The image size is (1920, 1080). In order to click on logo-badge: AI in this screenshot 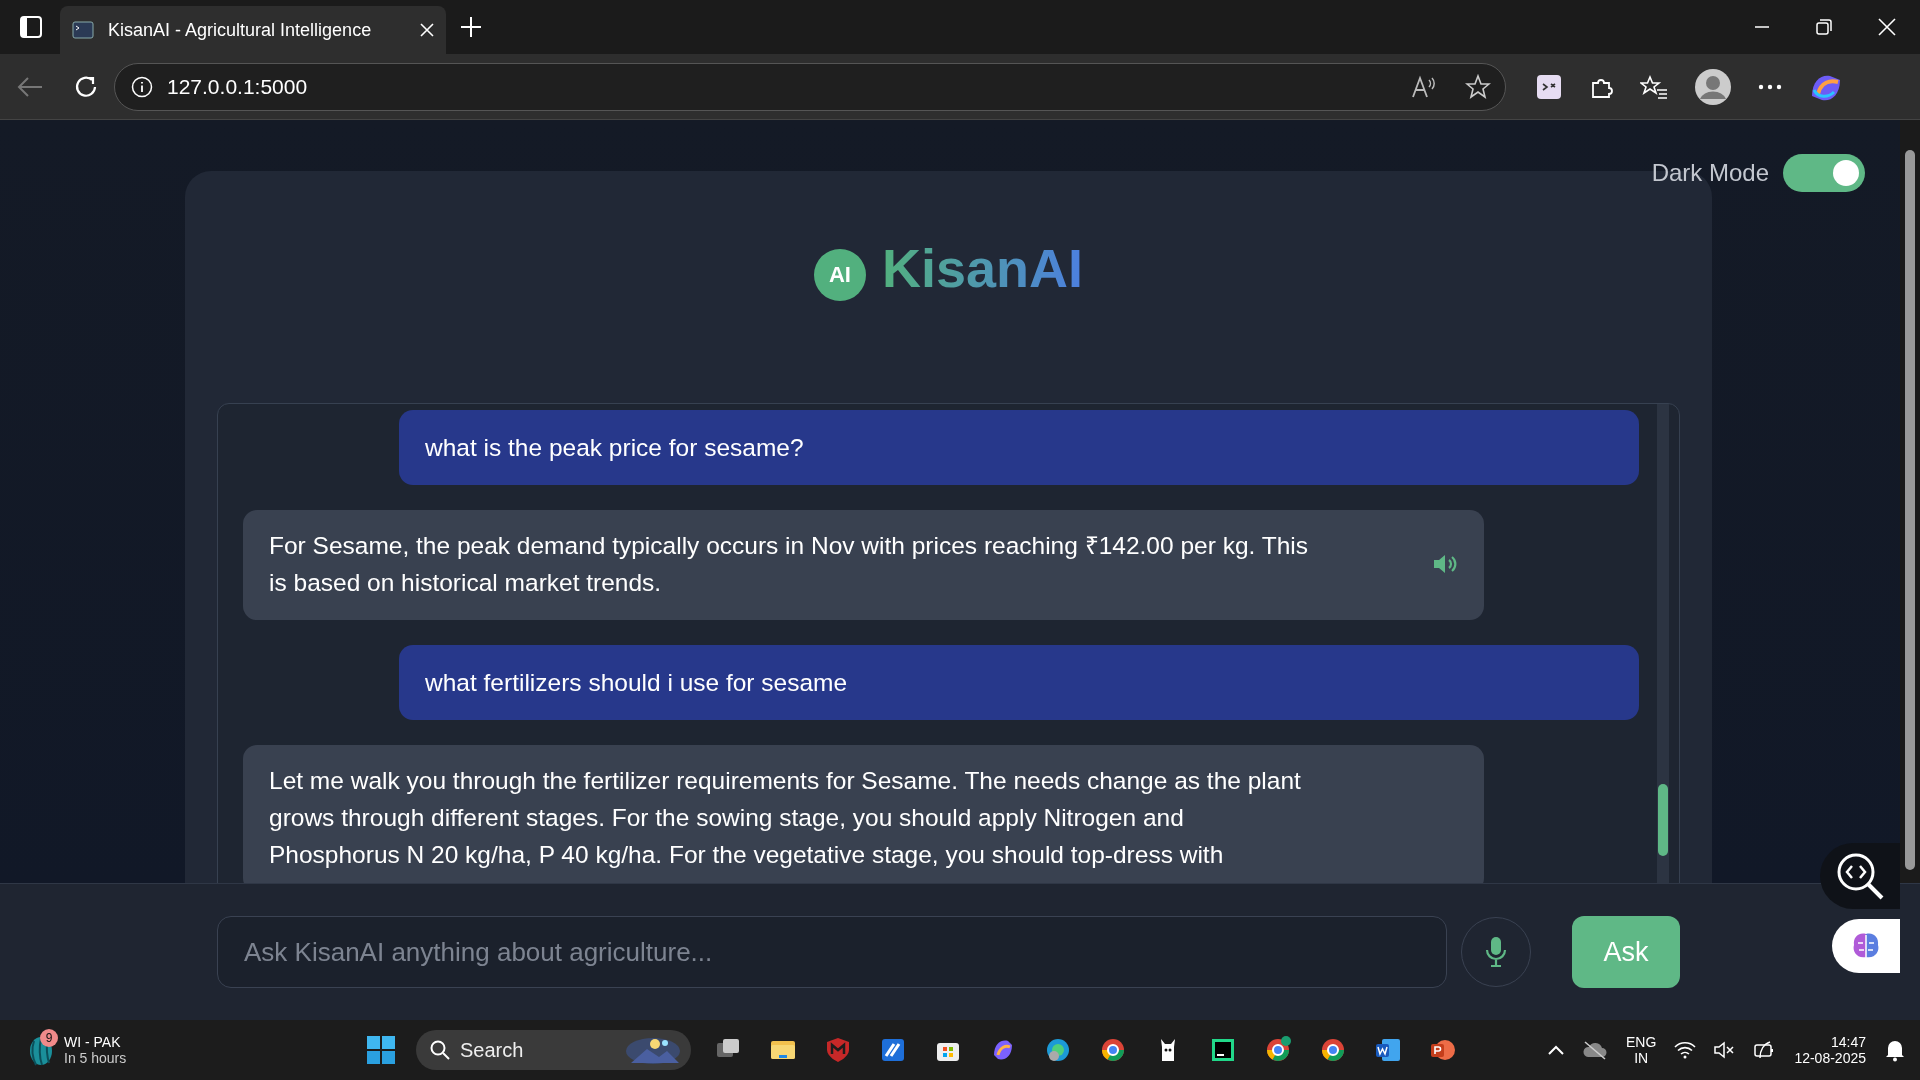, I will do `click(839, 275)`.